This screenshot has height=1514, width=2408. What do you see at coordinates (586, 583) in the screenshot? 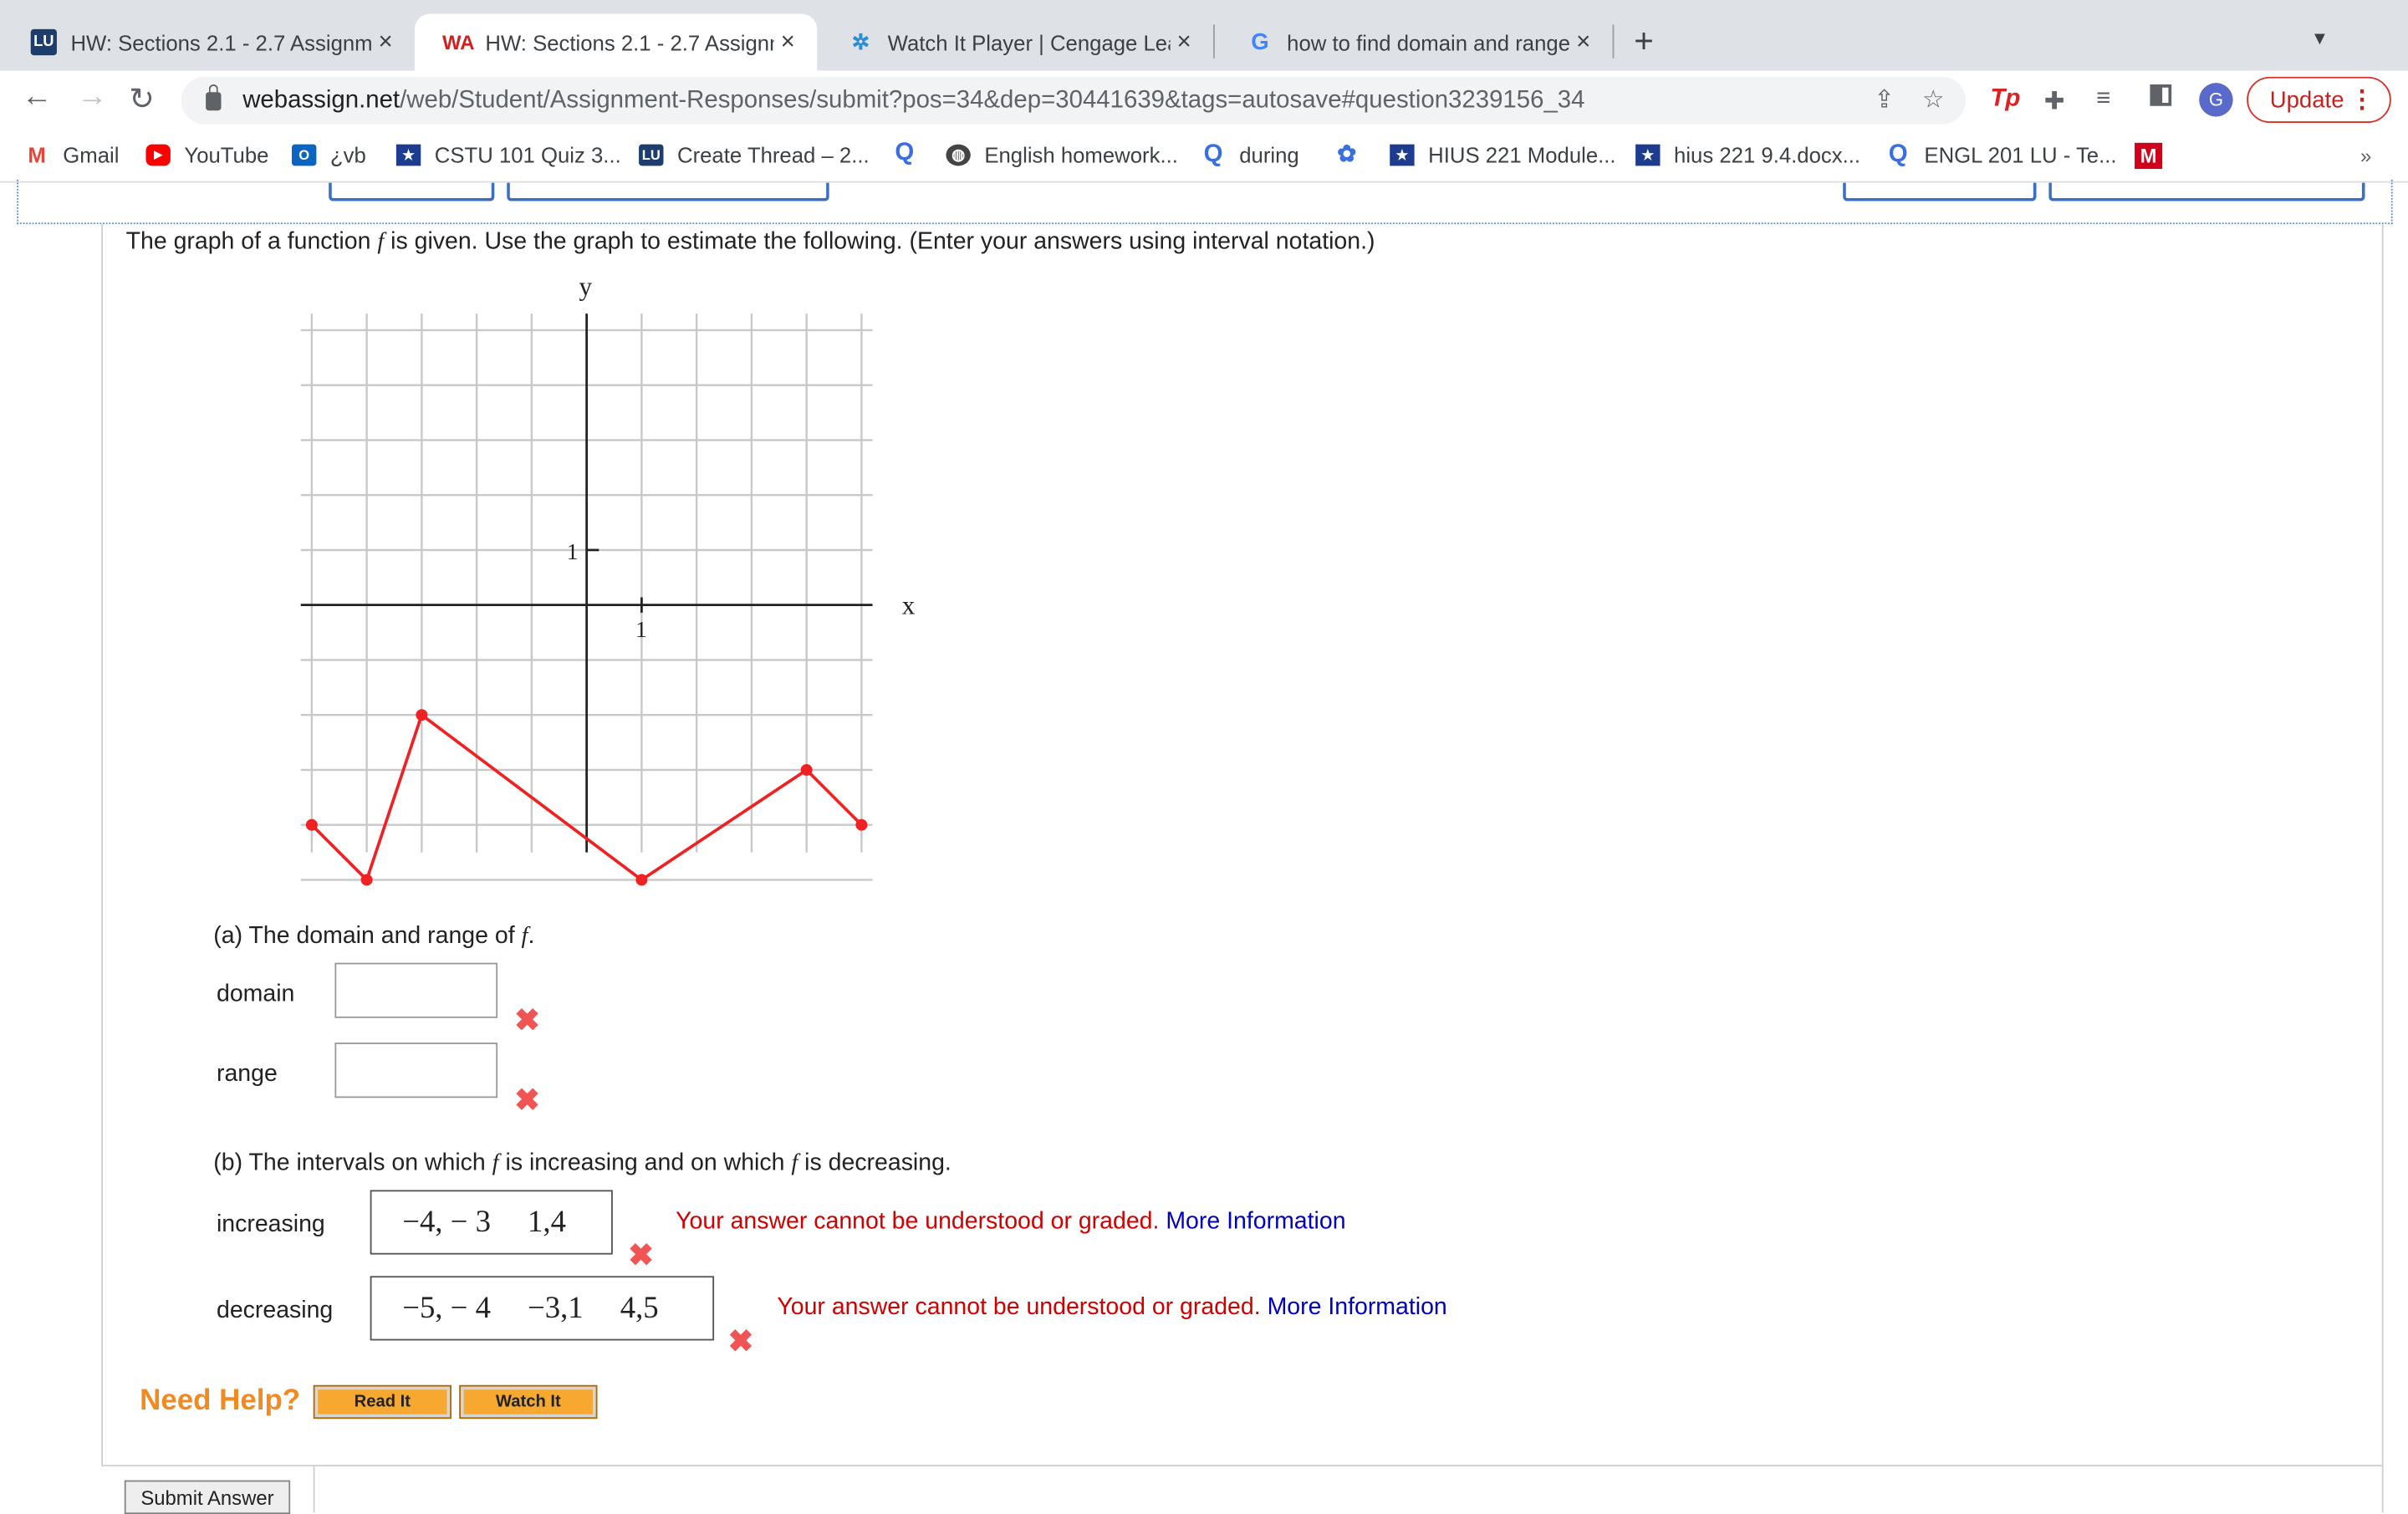
I see `graph-axes` at bounding box center [586, 583].